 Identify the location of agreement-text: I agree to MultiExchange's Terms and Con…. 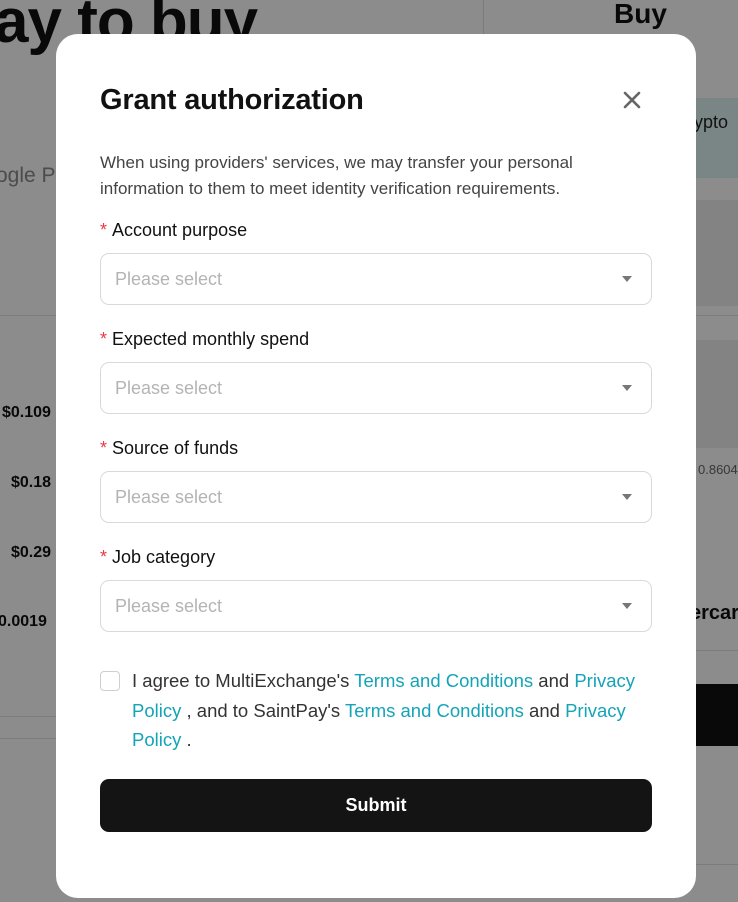
(388, 710).